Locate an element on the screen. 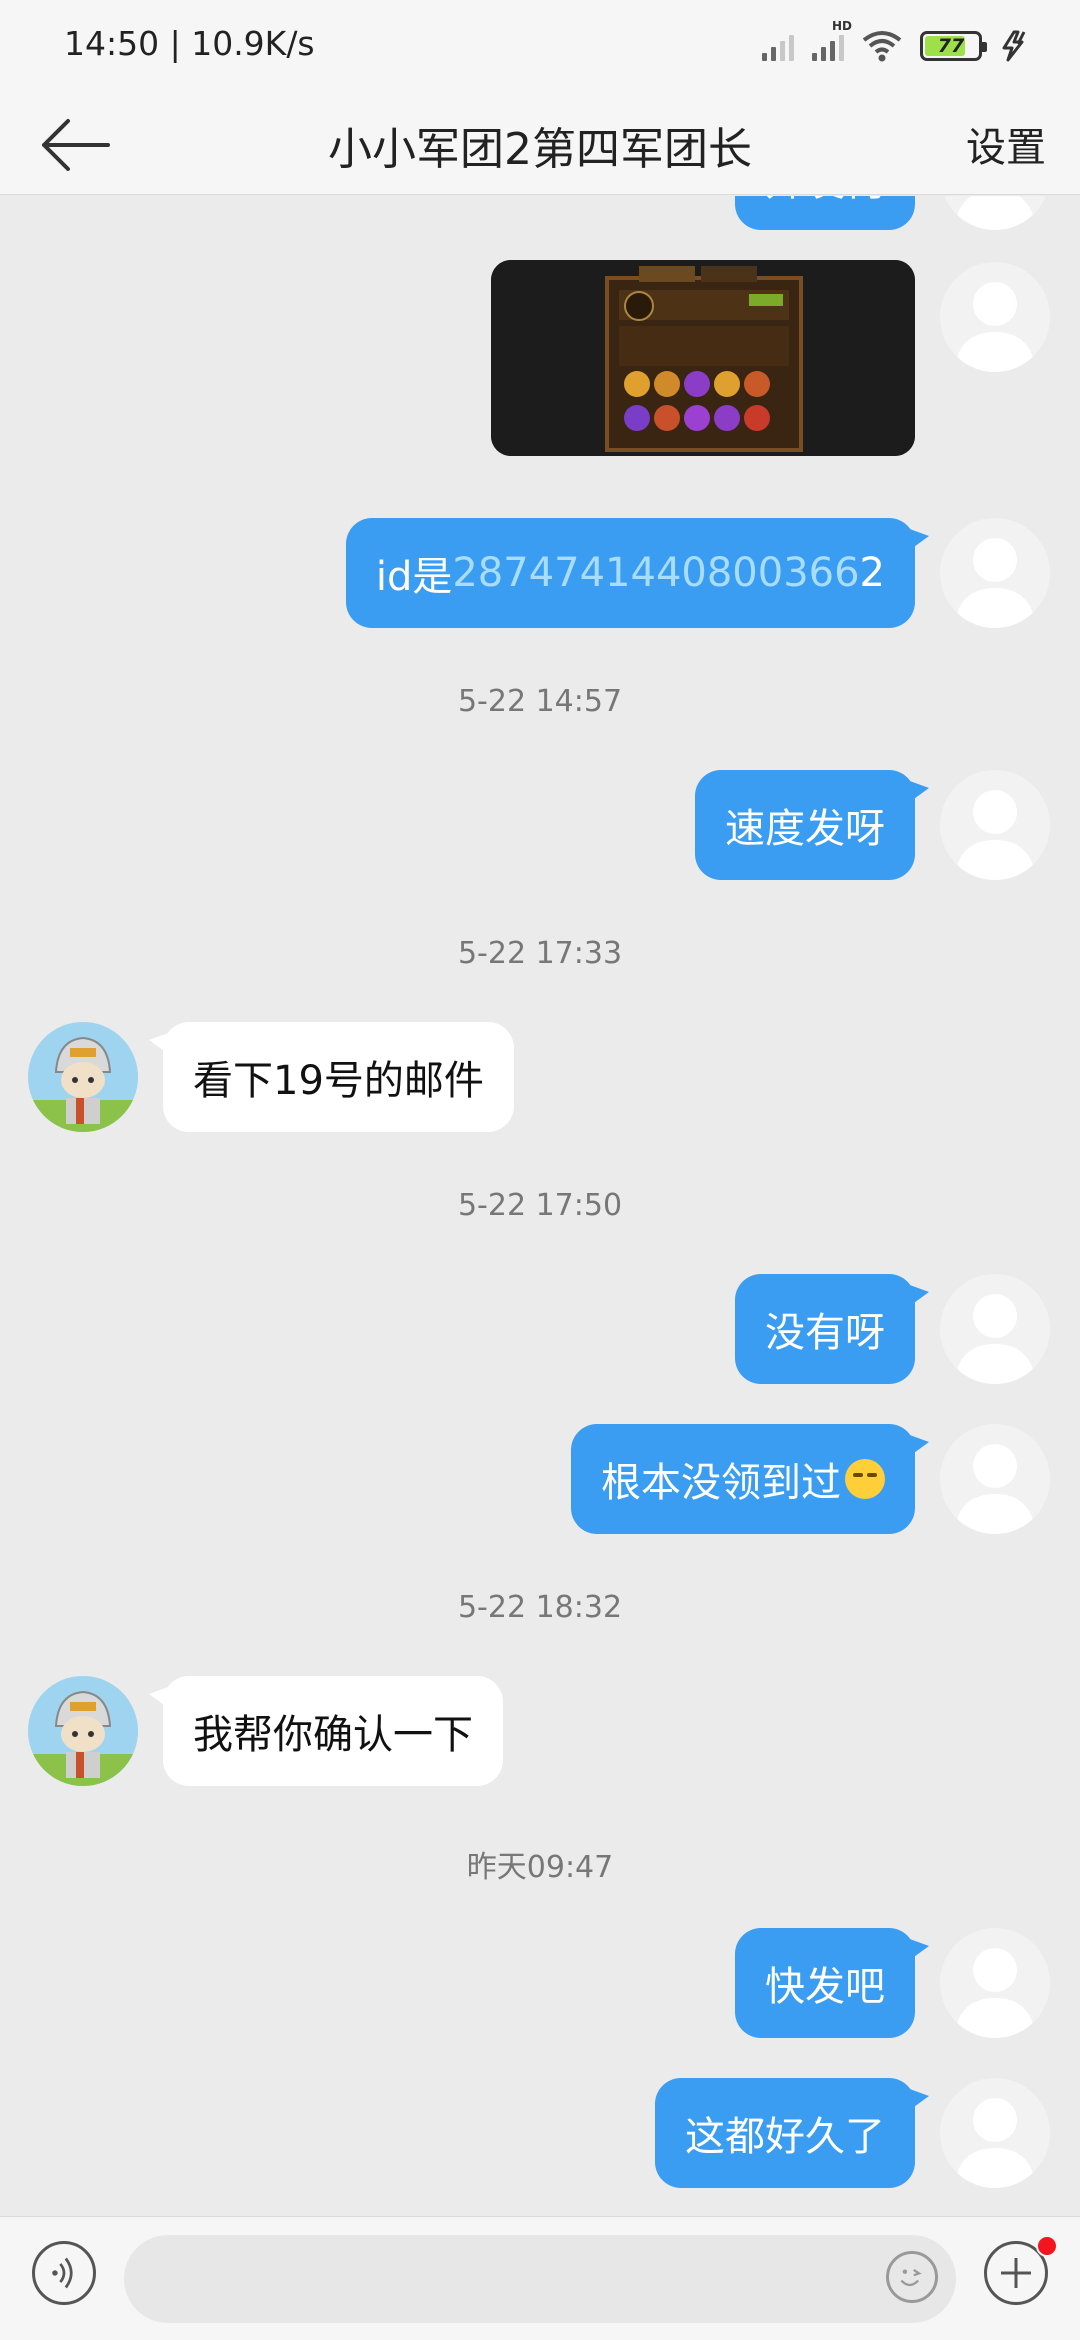 This screenshot has height=2340, width=1080. notification-dot is located at coordinates (1047, 2246).